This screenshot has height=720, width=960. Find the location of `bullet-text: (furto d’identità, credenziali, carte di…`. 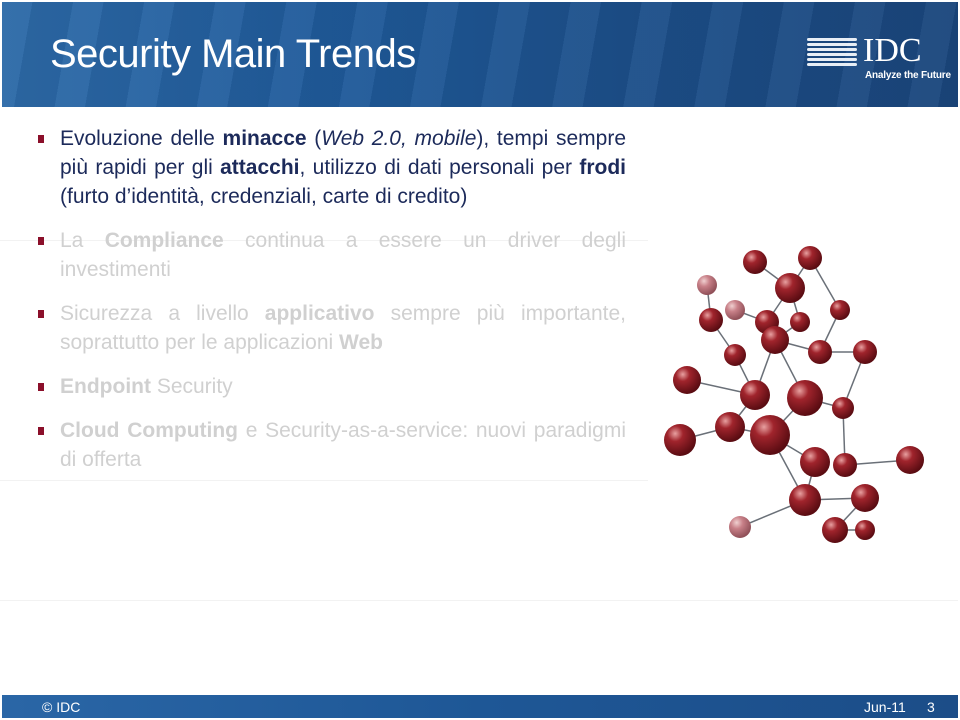

bullet-text: (furto d’identità, credenziali, carte di… is located at coordinates (264, 196).